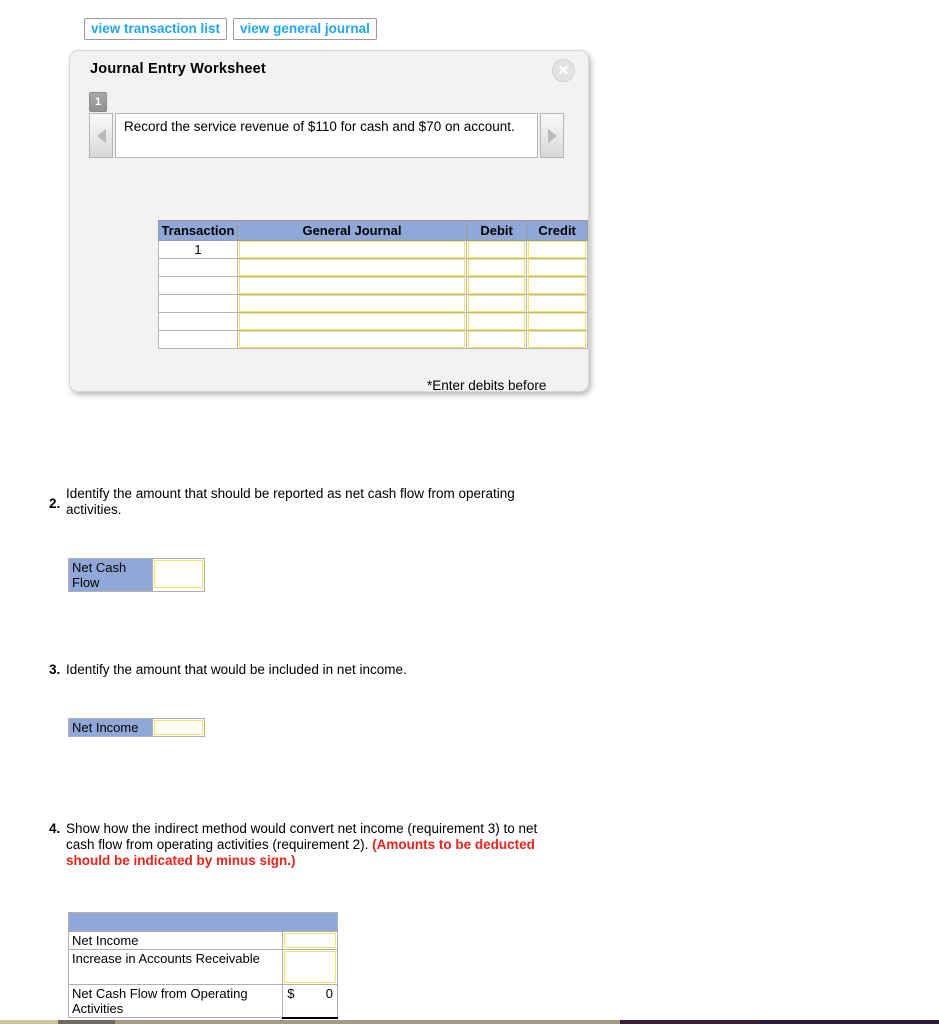 This screenshot has width=939, height=1024. I want to click on bottom-edge-strip, so click(469, 1022).